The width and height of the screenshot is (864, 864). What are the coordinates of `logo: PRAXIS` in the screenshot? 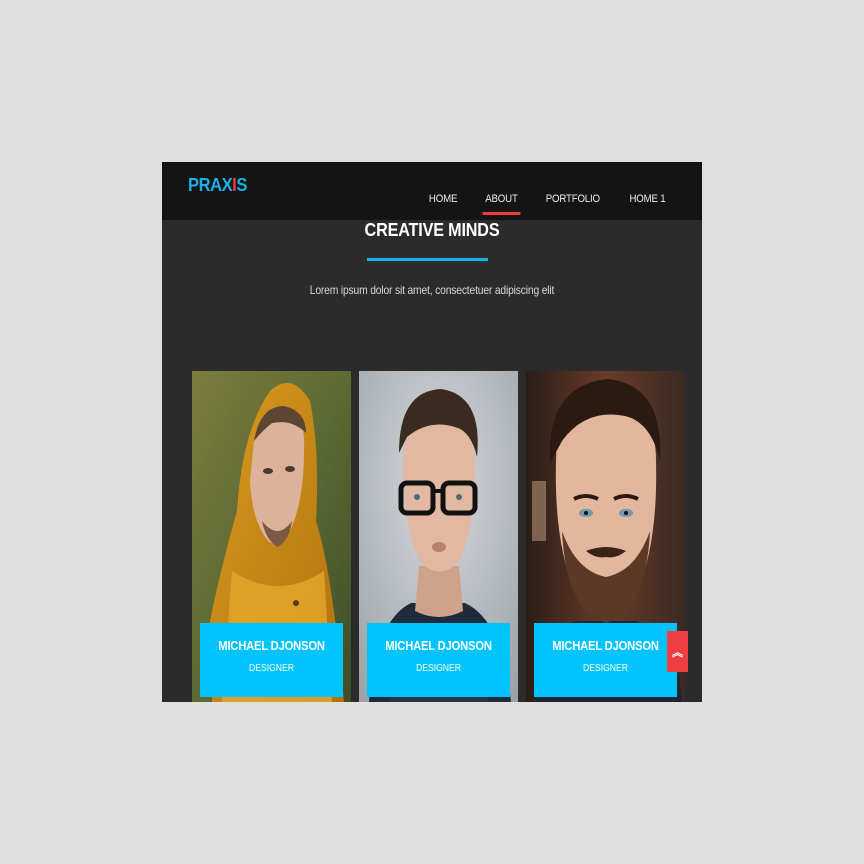 It's located at (217, 185).